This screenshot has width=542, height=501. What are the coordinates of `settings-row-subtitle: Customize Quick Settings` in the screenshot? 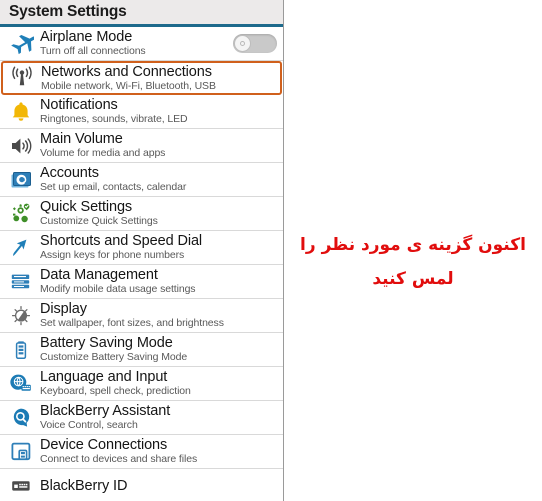 It's located at (99, 221).